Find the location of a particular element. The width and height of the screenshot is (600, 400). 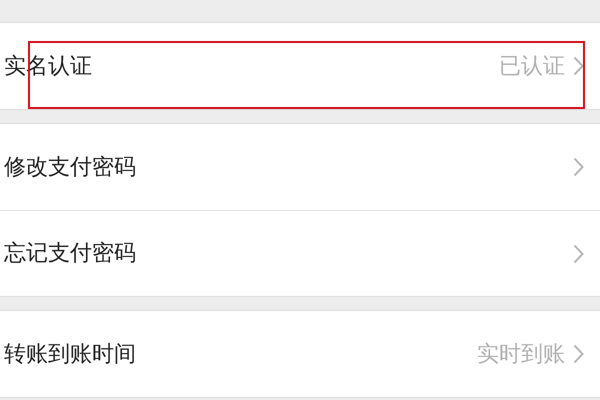

row-value: 已认证 is located at coordinates (532, 66).